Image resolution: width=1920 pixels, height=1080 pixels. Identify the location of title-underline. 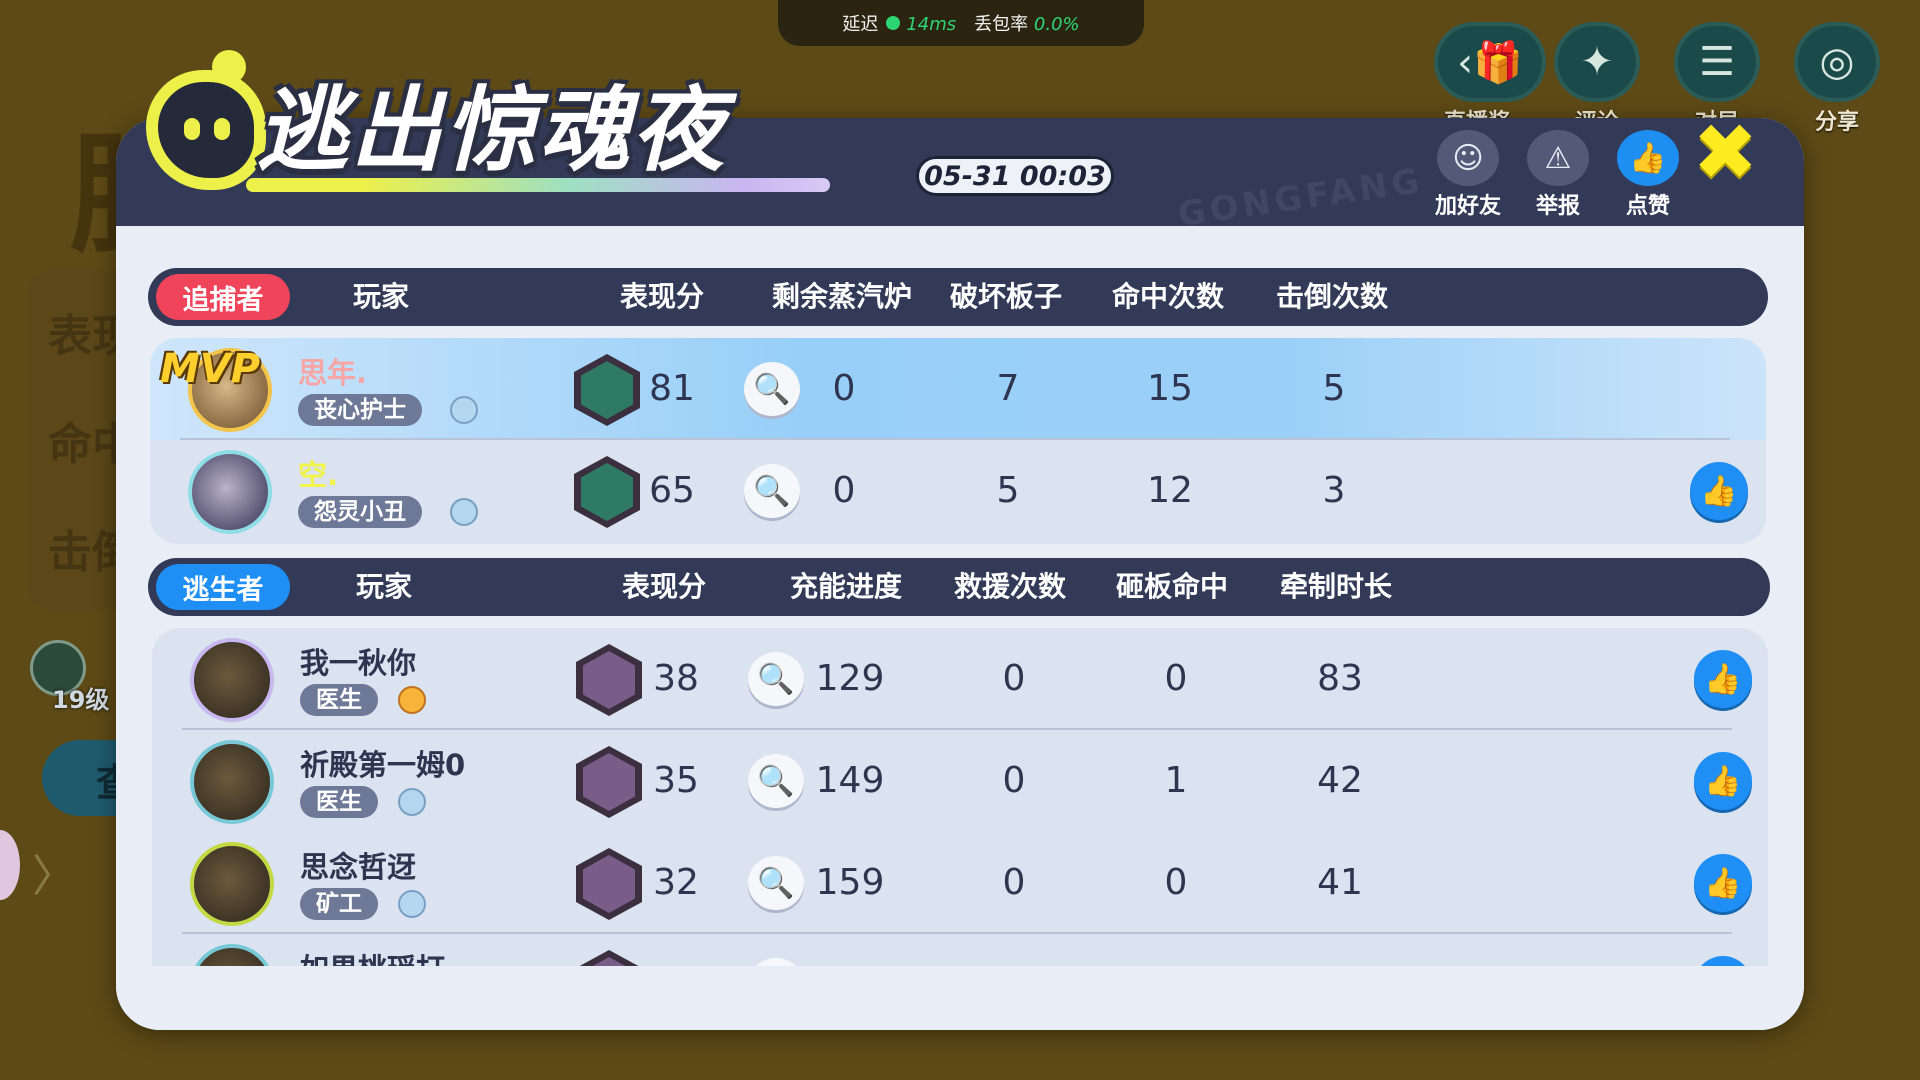
(538, 185).